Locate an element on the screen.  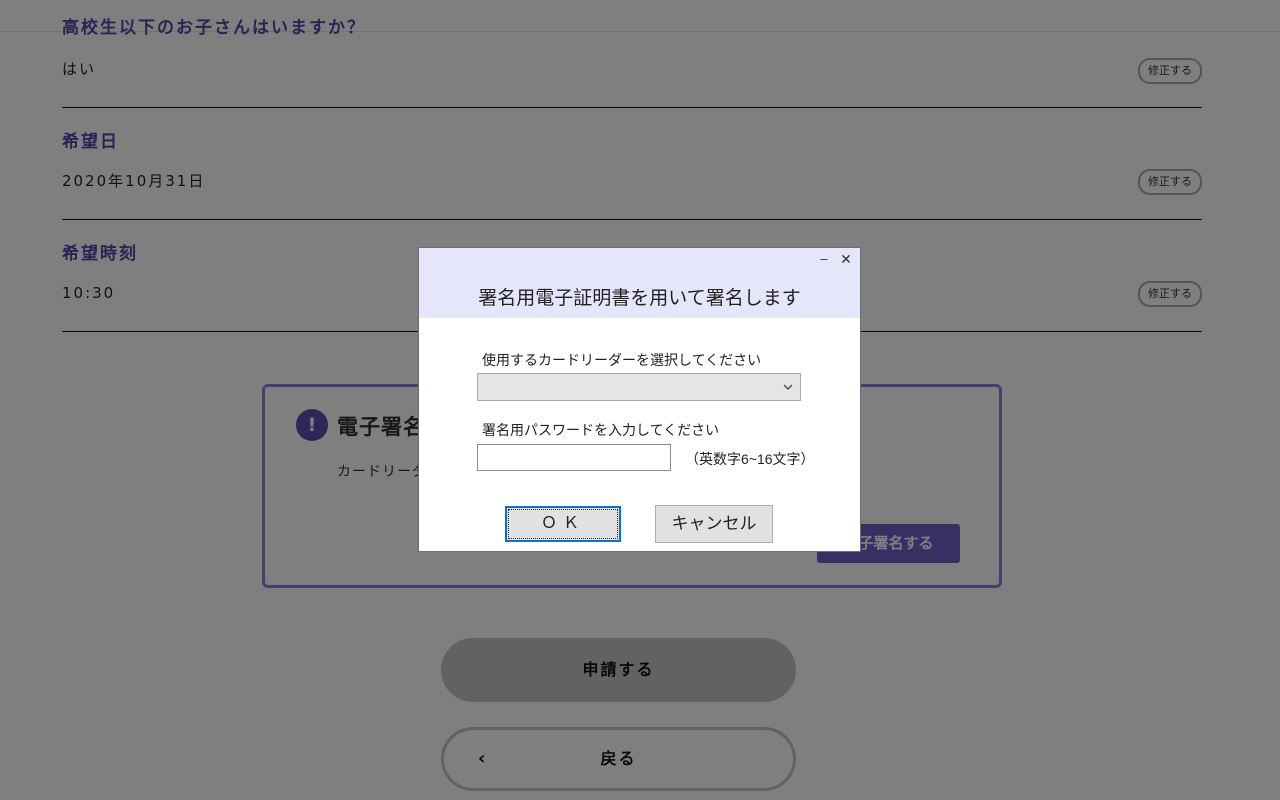
dialog-header: – ✕ 署名用電子証明書を用いて署名します is located at coordinates (639, 283).